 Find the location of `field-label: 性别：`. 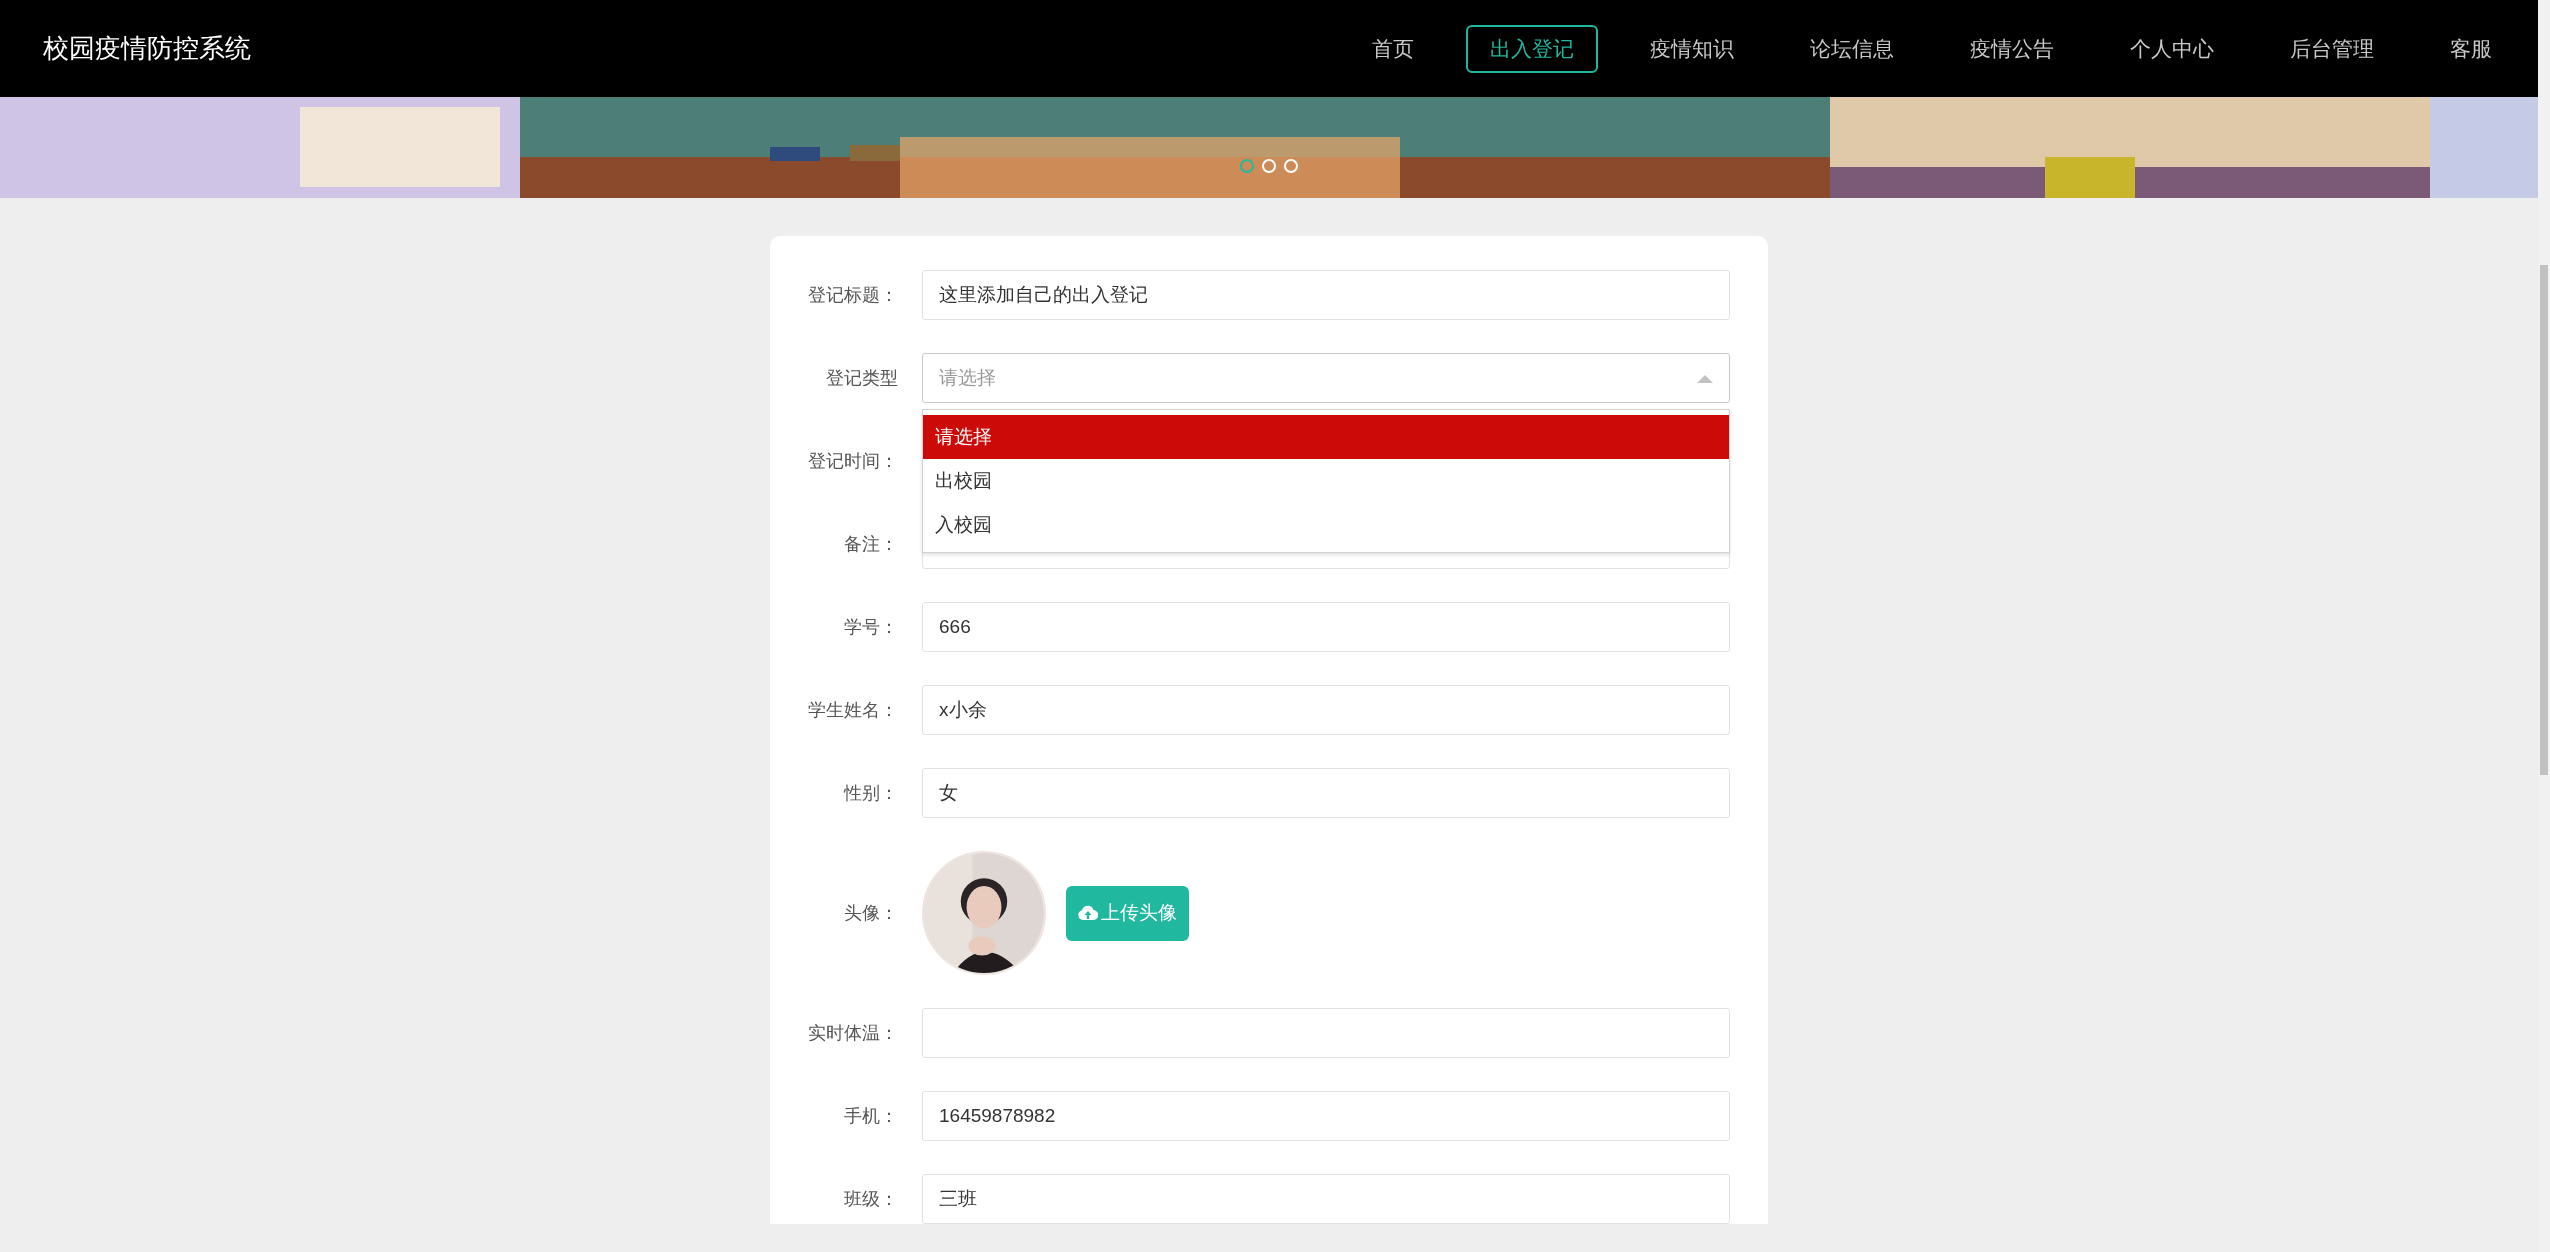

field-label: 性别： is located at coordinates (871, 793).